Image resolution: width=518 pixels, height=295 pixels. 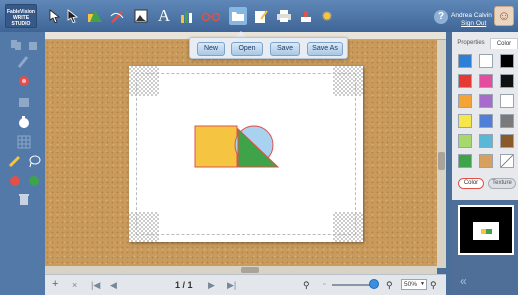 What do you see at coordinates (231, 285) in the screenshot?
I see `last-page-icon: ▶|` at bounding box center [231, 285].